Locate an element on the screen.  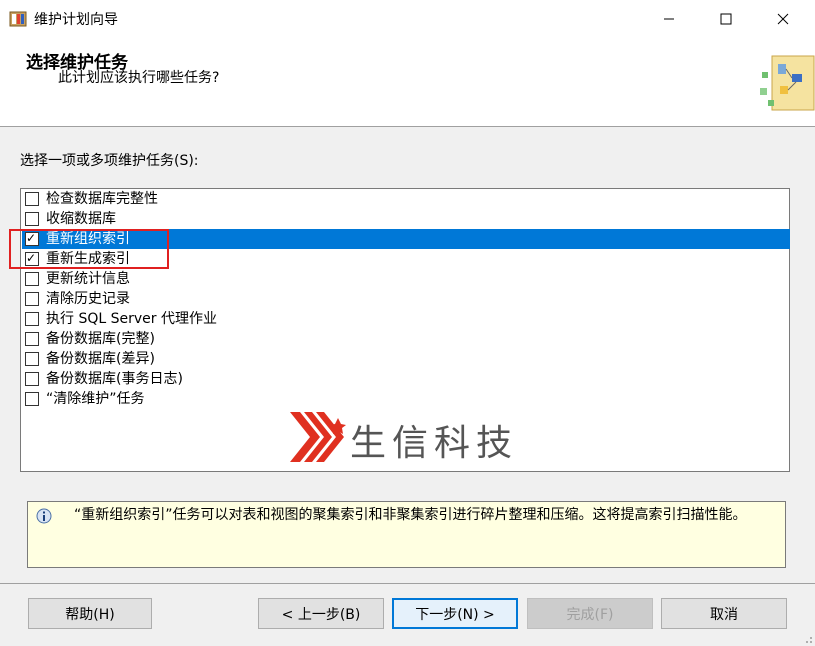
task-label: 备份数据库(完整) is located at coordinates (100, 339).